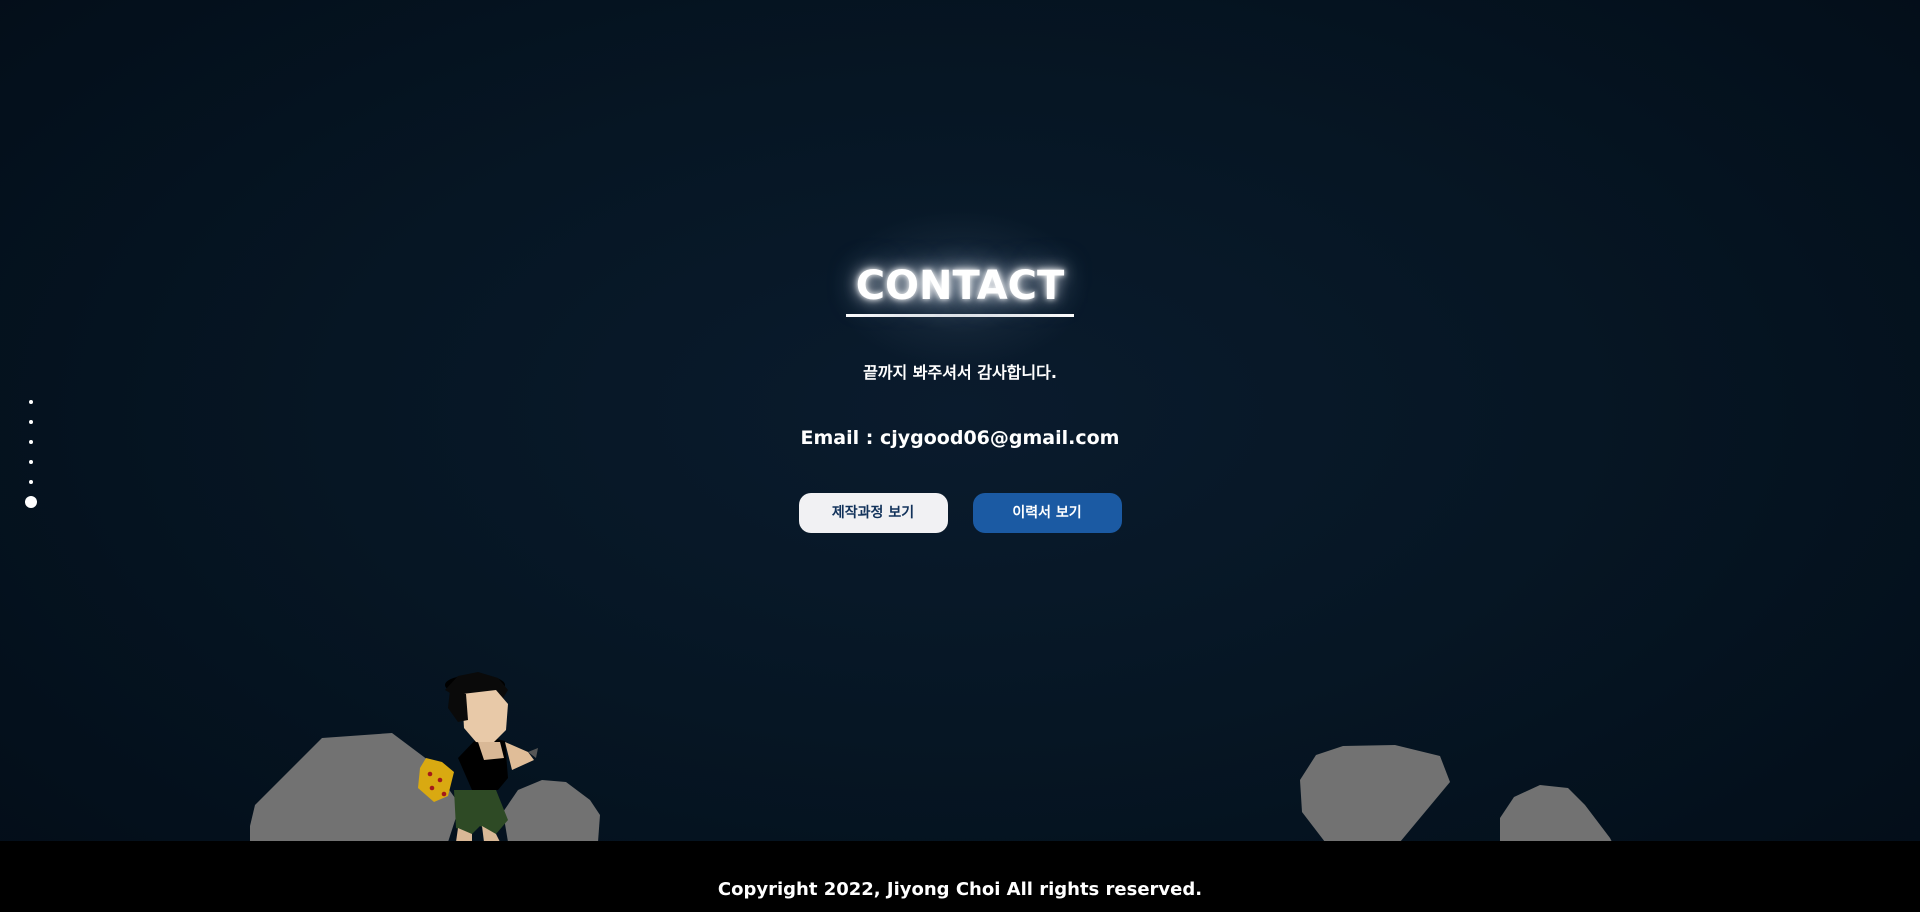 This screenshot has width=1920, height=912. I want to click on contact-title-block: CONTACT, so click(960, 288).